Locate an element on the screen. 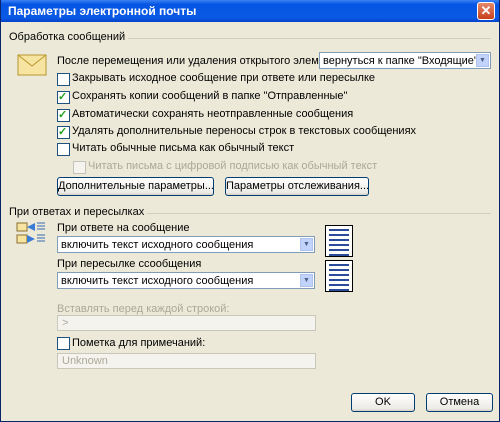  forward-dropdown: включить текст исходного сообщения ▼ is located at coordinates (186, 280).